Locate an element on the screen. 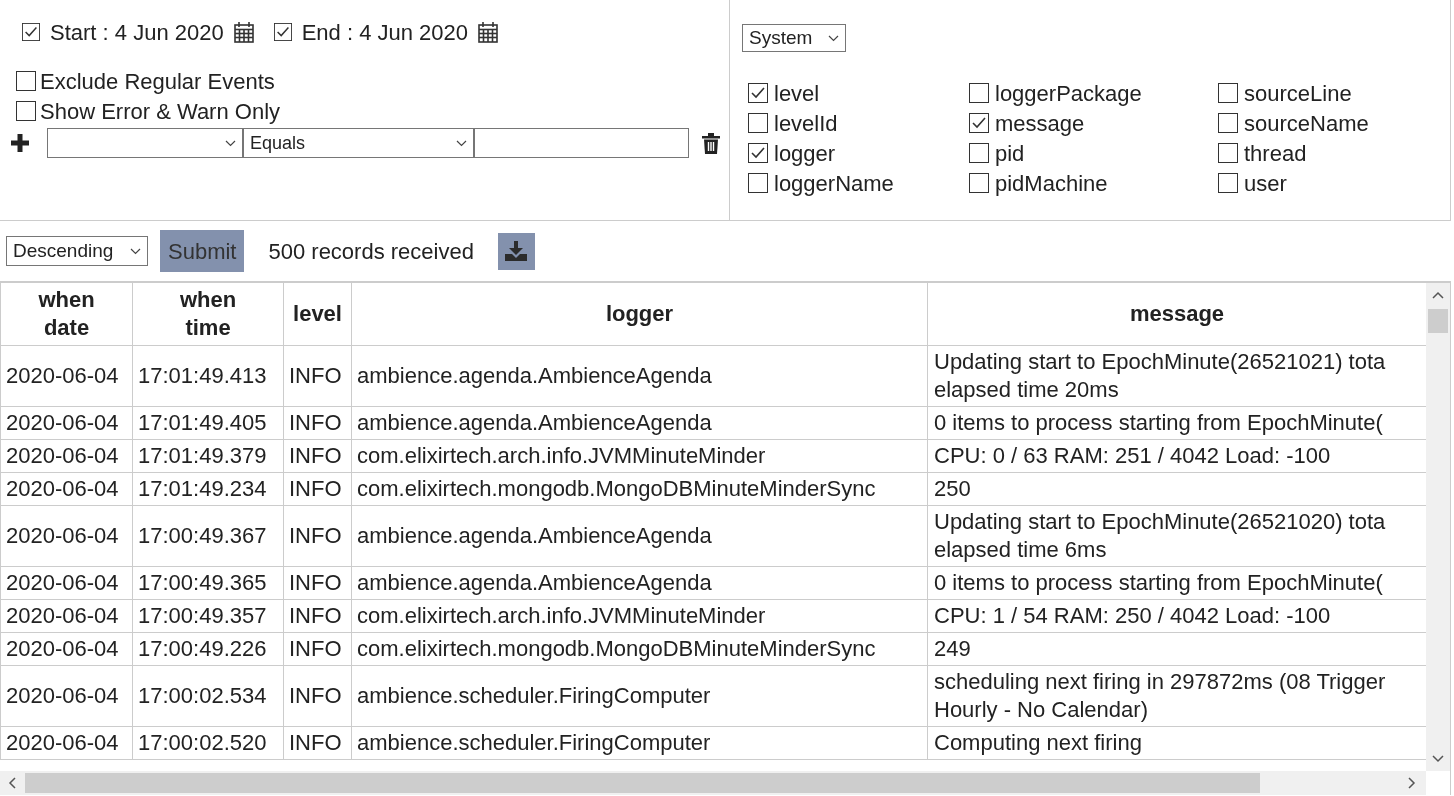 This screenshot has width=1454, height=796. date-label: End : 4 Jun 2020 is located at coordinates (385, 32).